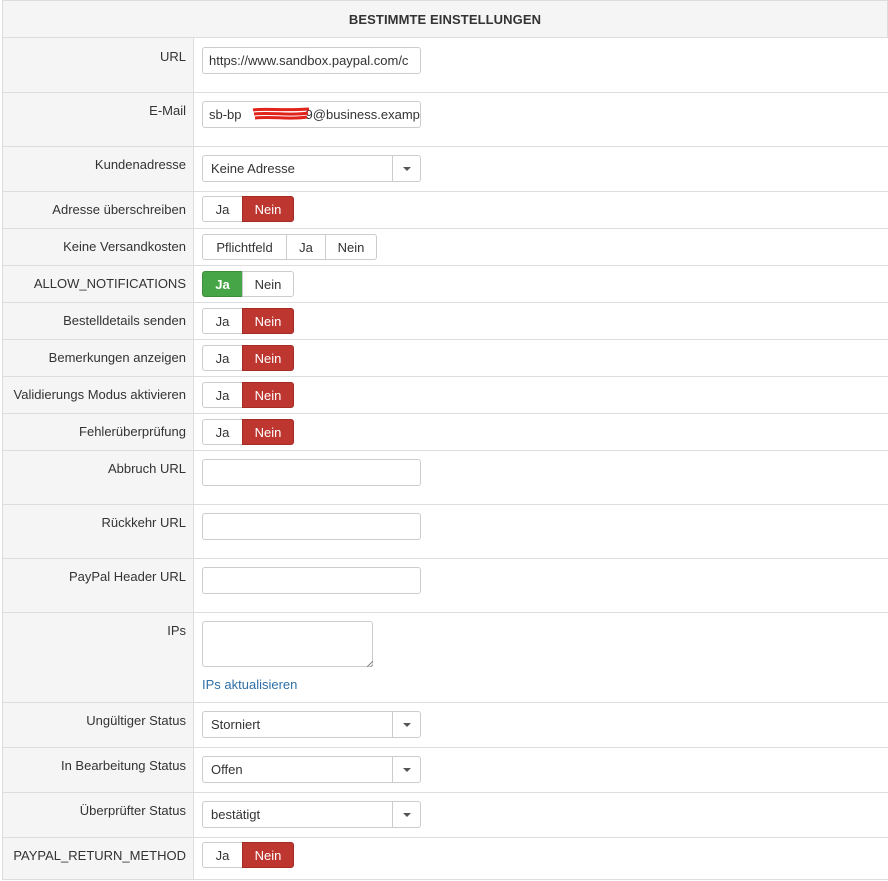 The height and width of the screenshot is (881, 888). Describe the element at coordinates (146, 468) in the screenshot. I see `cancel-url-label: Abbruch URL` at that location.